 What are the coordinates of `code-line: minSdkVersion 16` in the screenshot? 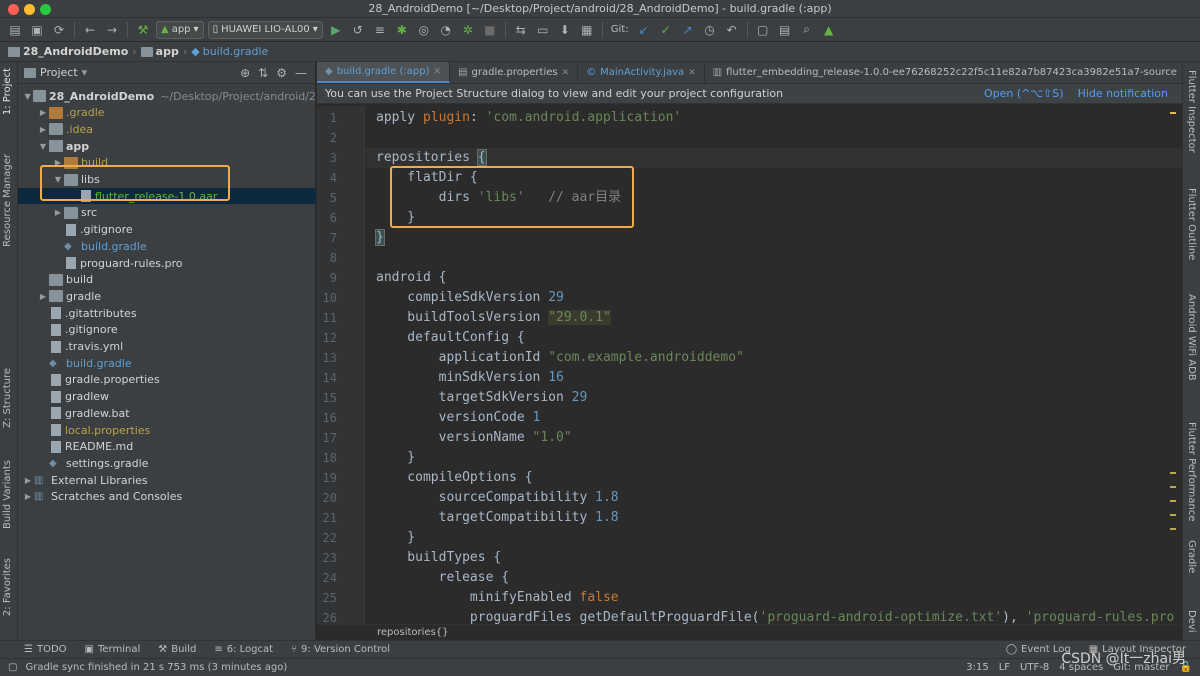 It's located at (470, 378).